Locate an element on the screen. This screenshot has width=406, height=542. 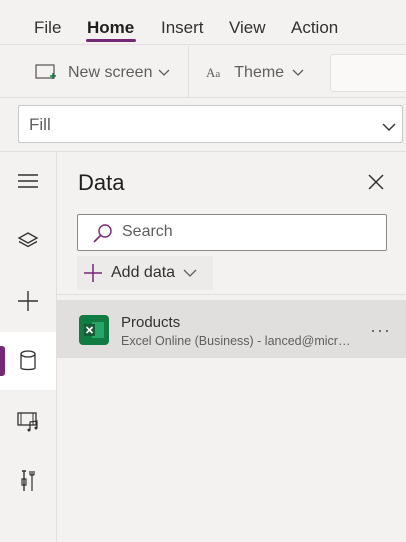
theme-label: Theme is located at coordinates (259, 72).